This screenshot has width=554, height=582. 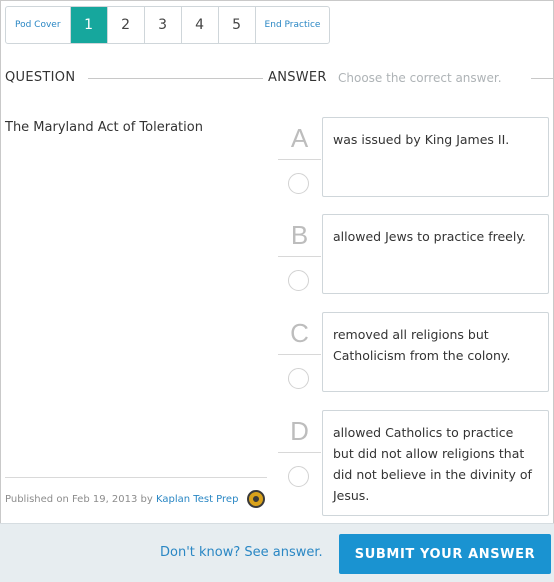 I want to click on option-b-text: allowed Jews to practice freely., so click(x=435, y=254).